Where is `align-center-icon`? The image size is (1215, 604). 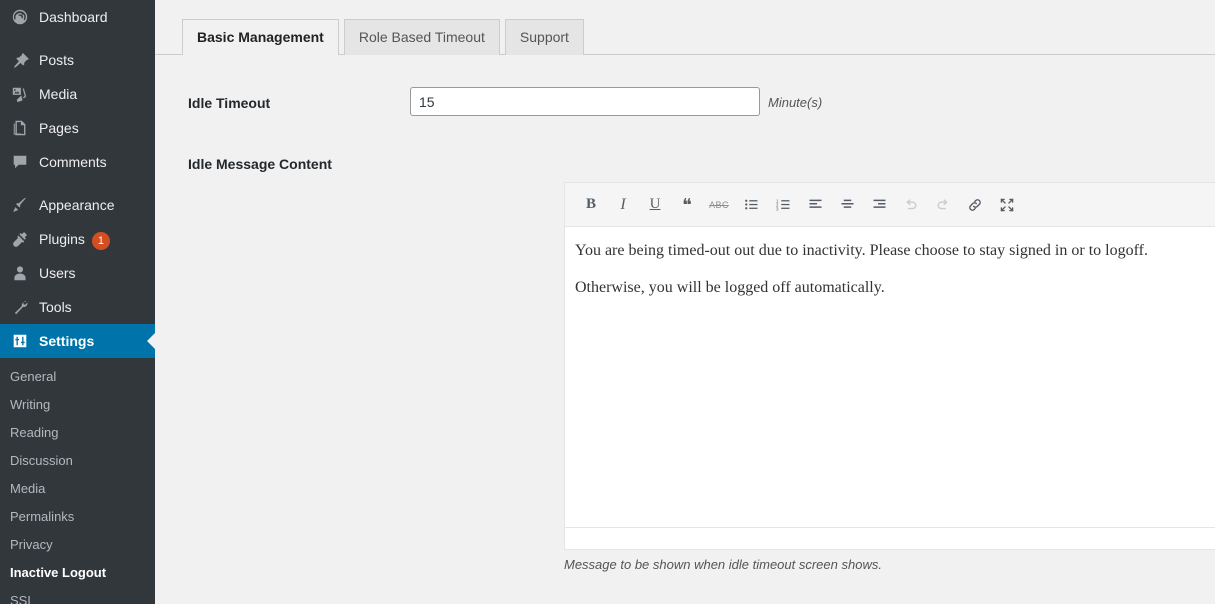
align-center-icon is located at coordinates (847, 205).